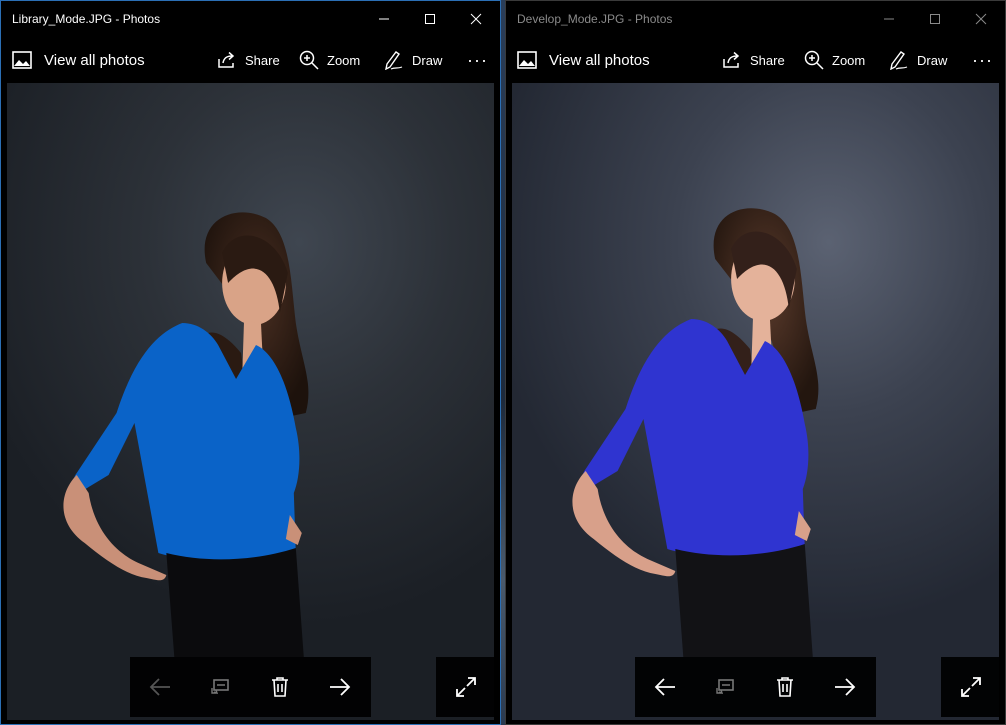 This screenshot has width=1006, height=725. I want to click on title-bar: Library_Mode.JPG - Photos, so click(250, 19).